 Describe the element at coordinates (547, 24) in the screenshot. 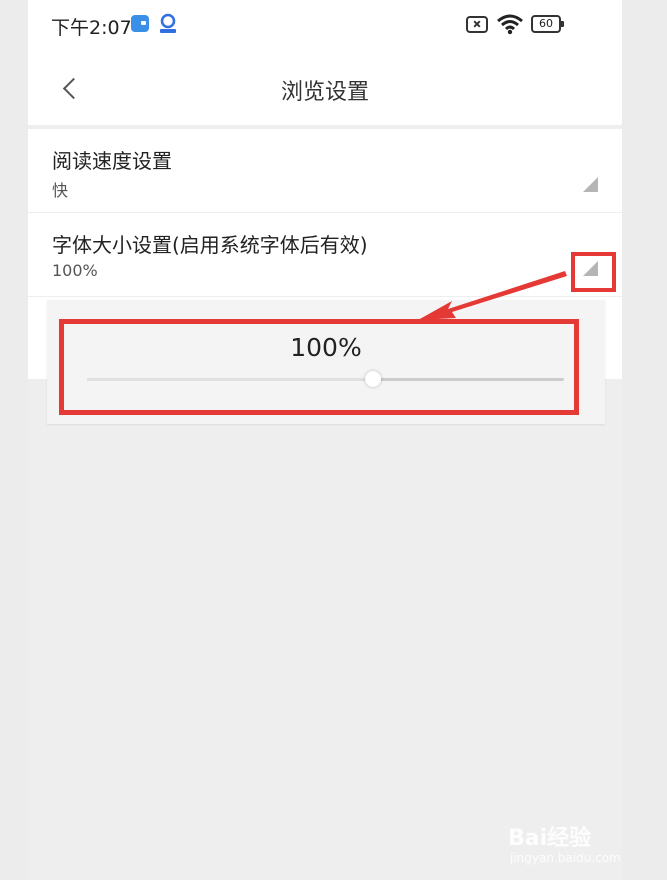

I see `battery-icon: 60` at that location.